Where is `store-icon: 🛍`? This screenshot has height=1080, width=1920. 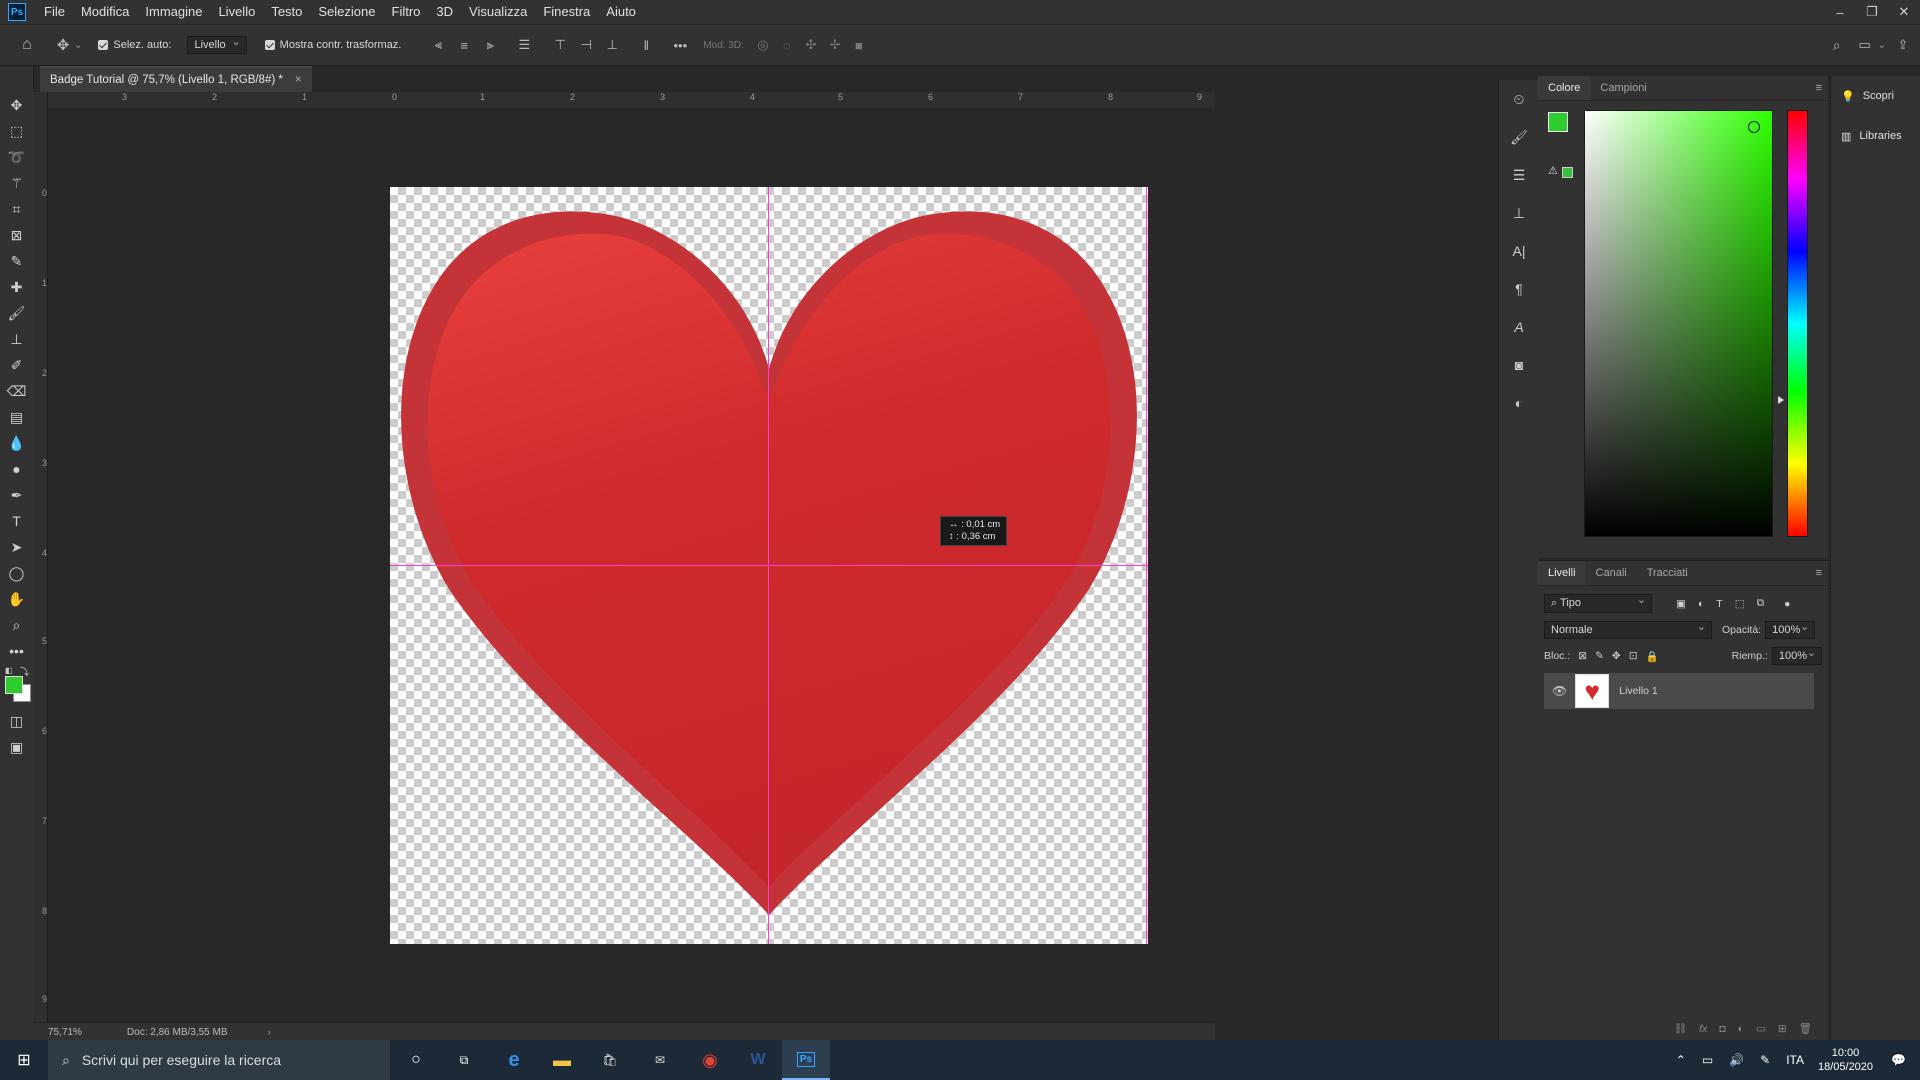
store-icon: 🛍 is located at coordinates (610, 1060).